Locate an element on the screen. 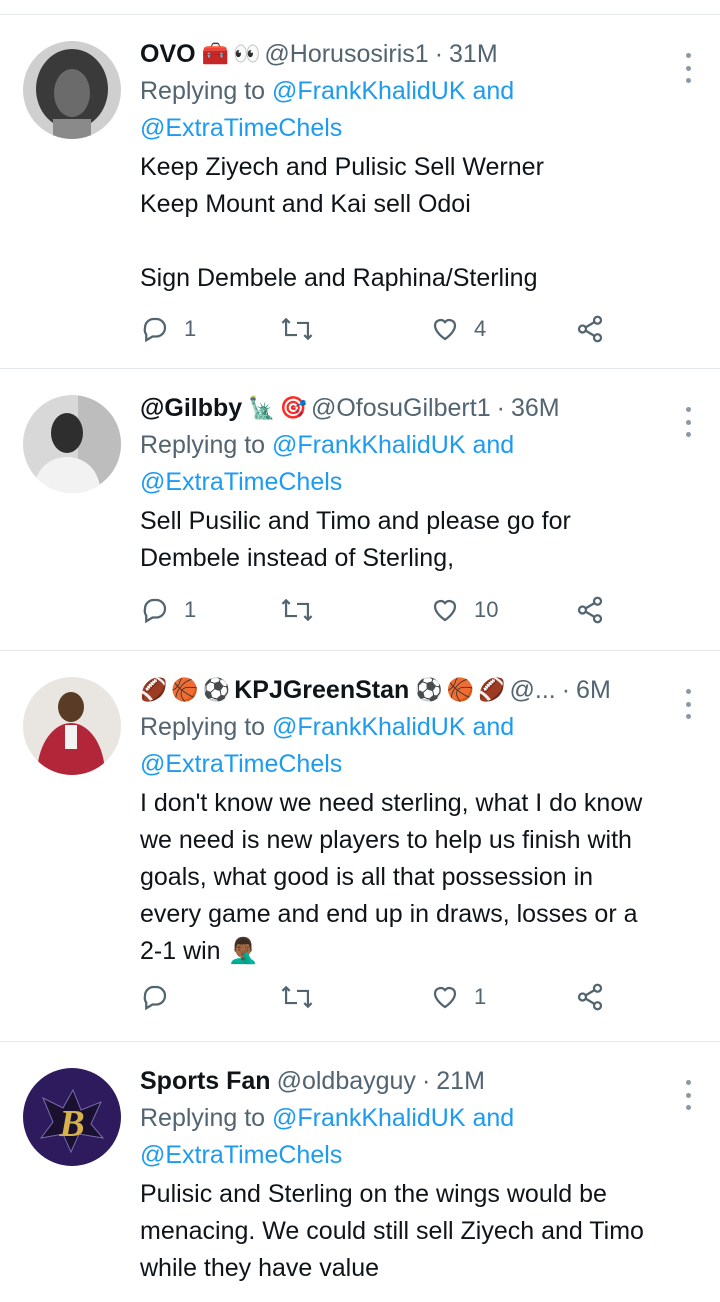 The image size is (720, 1302). prefix-emoji: ⚽ is located at coordinates (216, 689).